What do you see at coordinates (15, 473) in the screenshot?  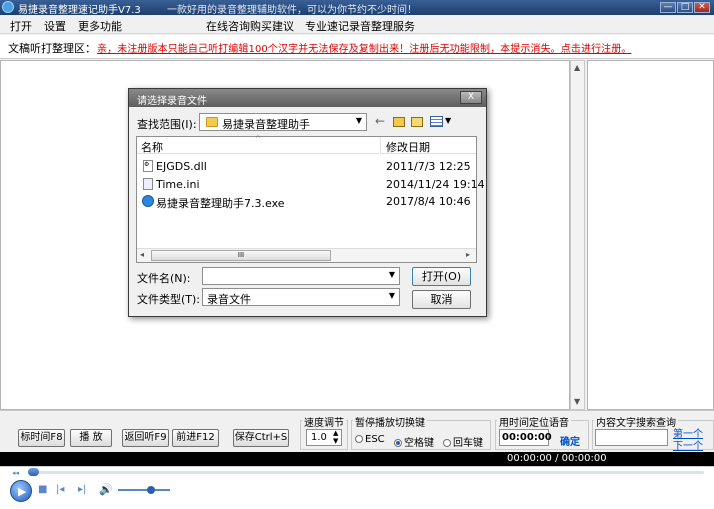 I see `seek-back-icon: ◂◂` at bounding box center [15, 473].